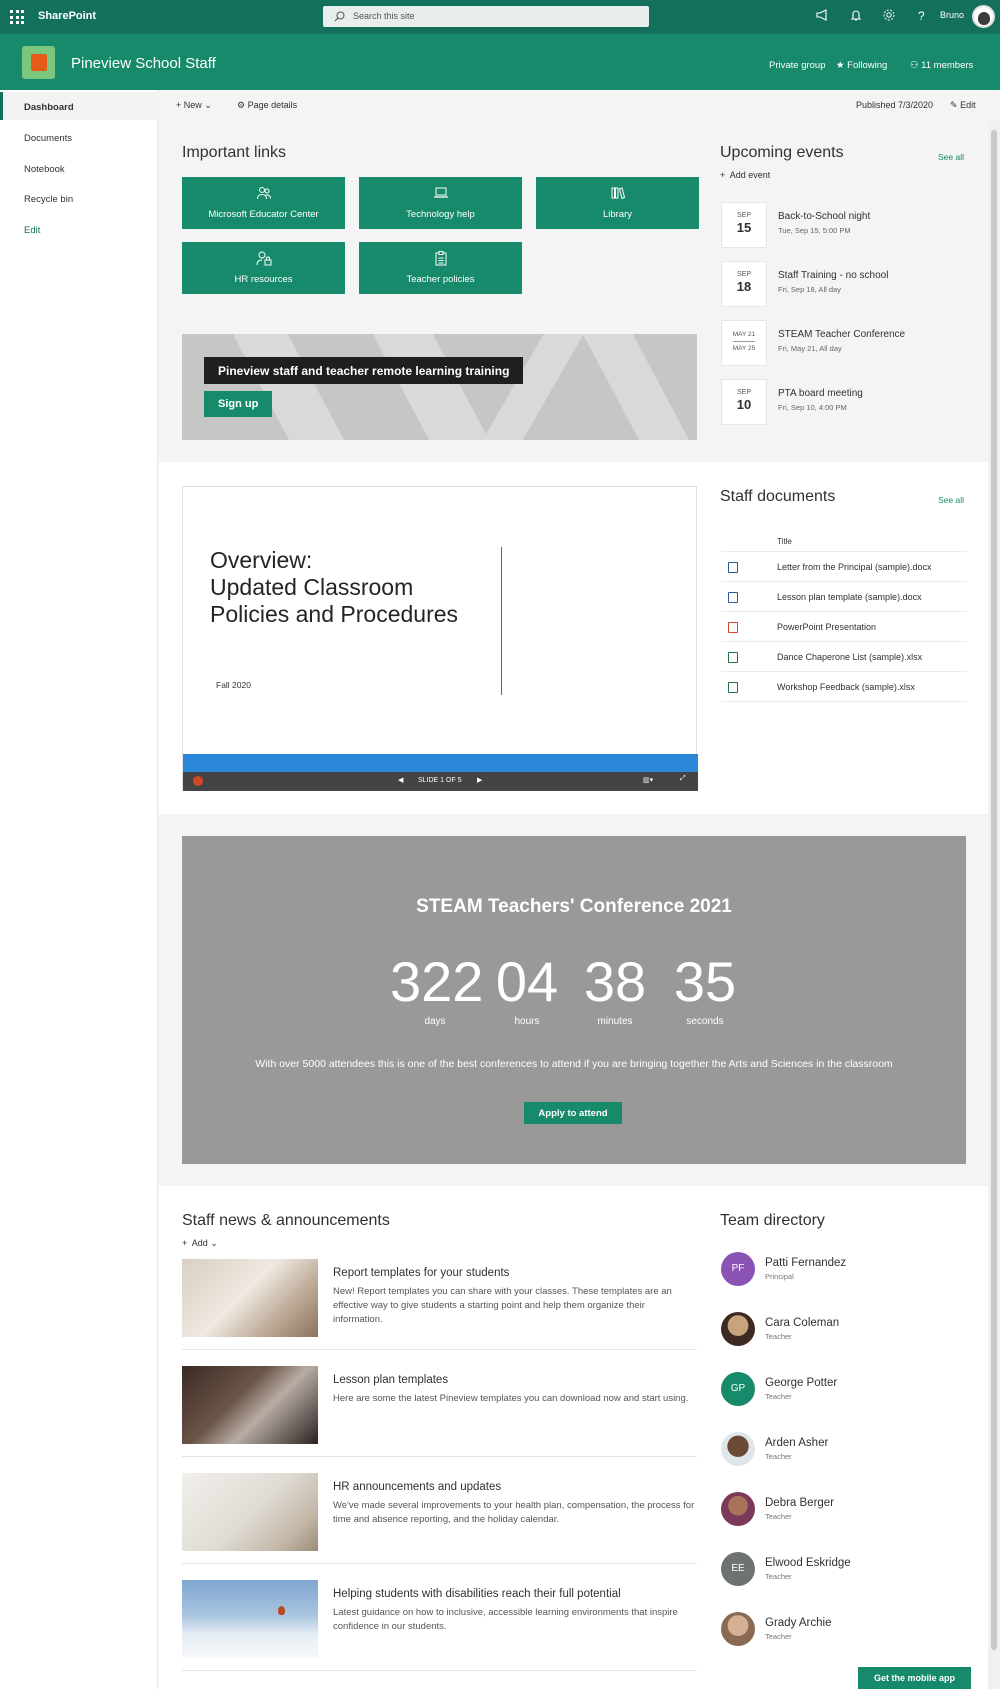 This screenshot has width=1000, height=1689. I want to click on nav-edit-link: Edit, so click(79, 229).